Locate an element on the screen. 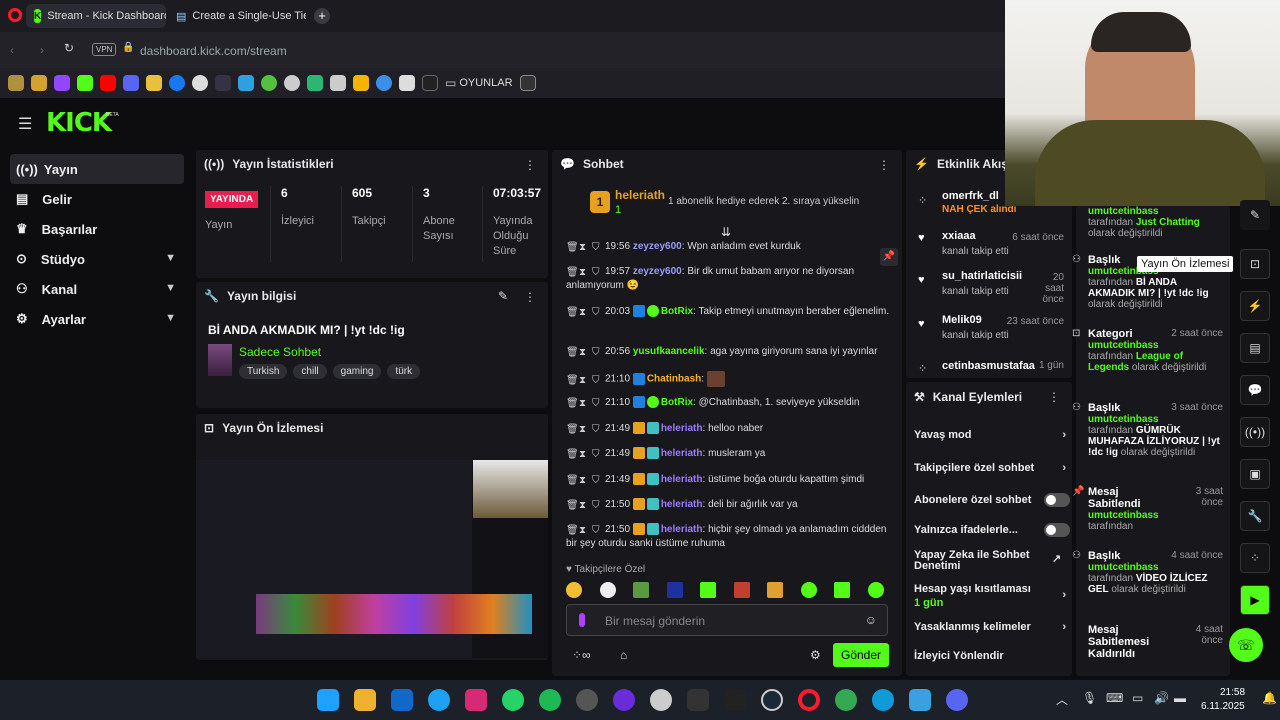  store-icon: ⌂ is located at coordinates (623, 655).